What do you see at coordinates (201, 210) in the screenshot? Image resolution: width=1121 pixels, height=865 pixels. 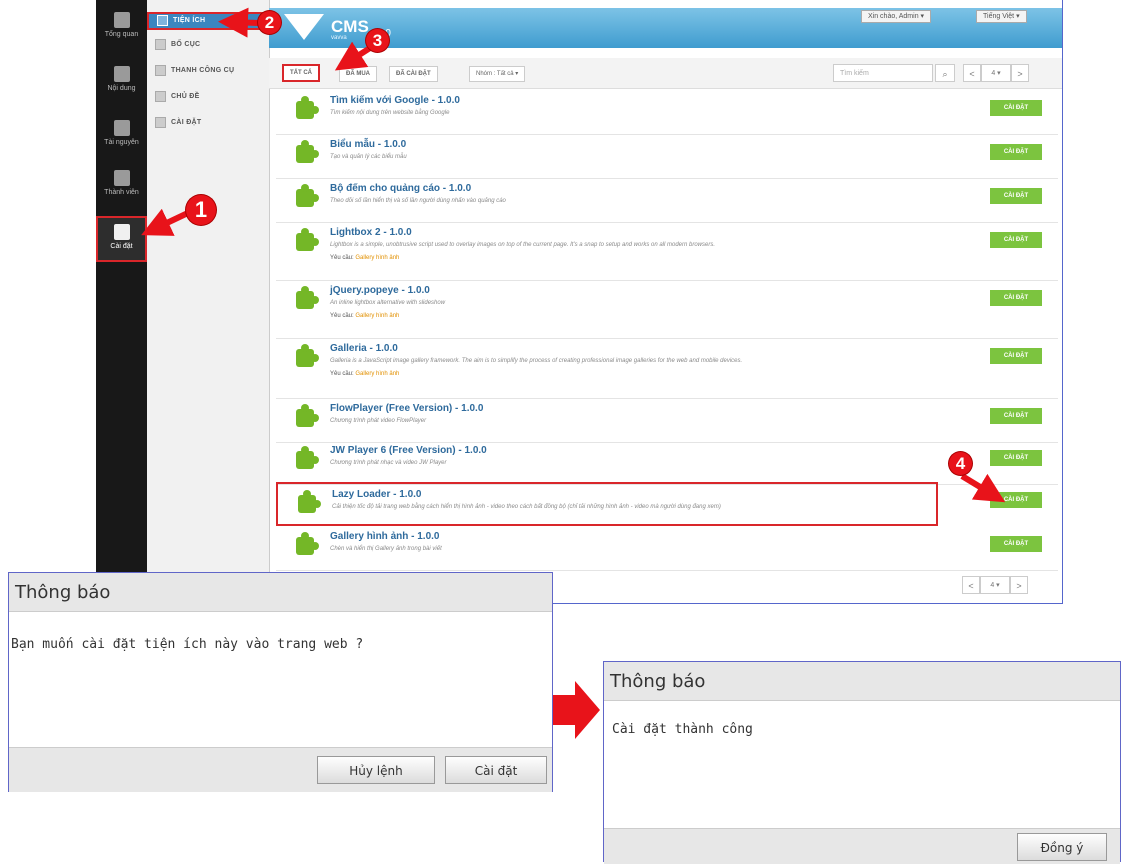 I see `step-badge-1: 1` at bounding box center [201, 210].